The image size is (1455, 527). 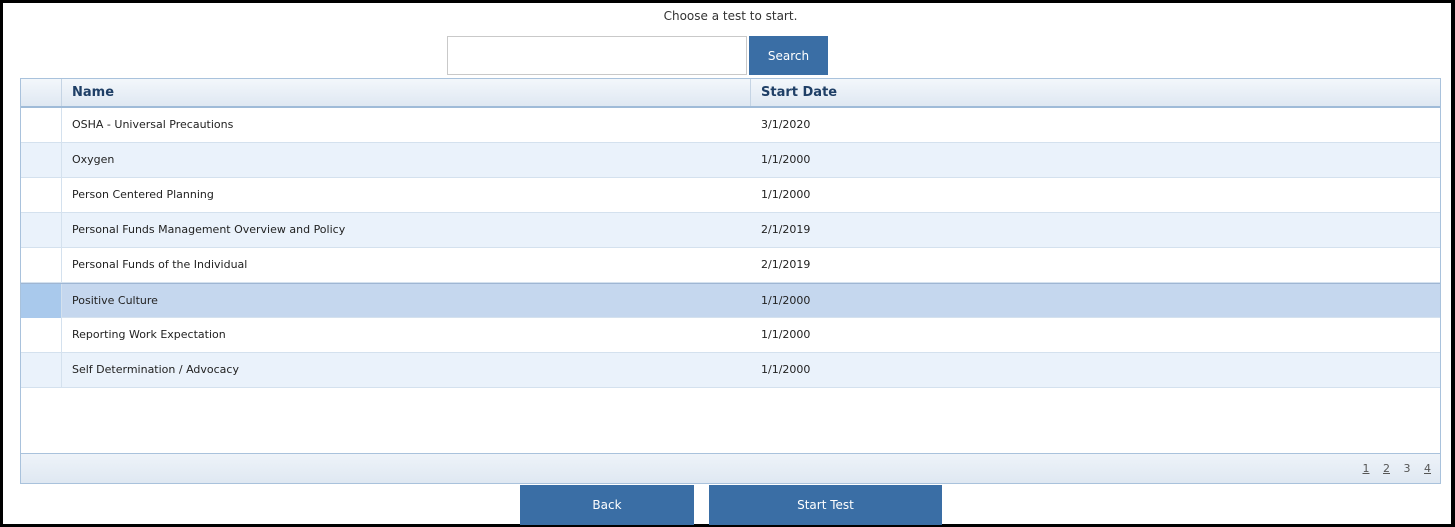 I want to click on test-name: OSHA - Universal Precautions, so click(x=153, y=124).